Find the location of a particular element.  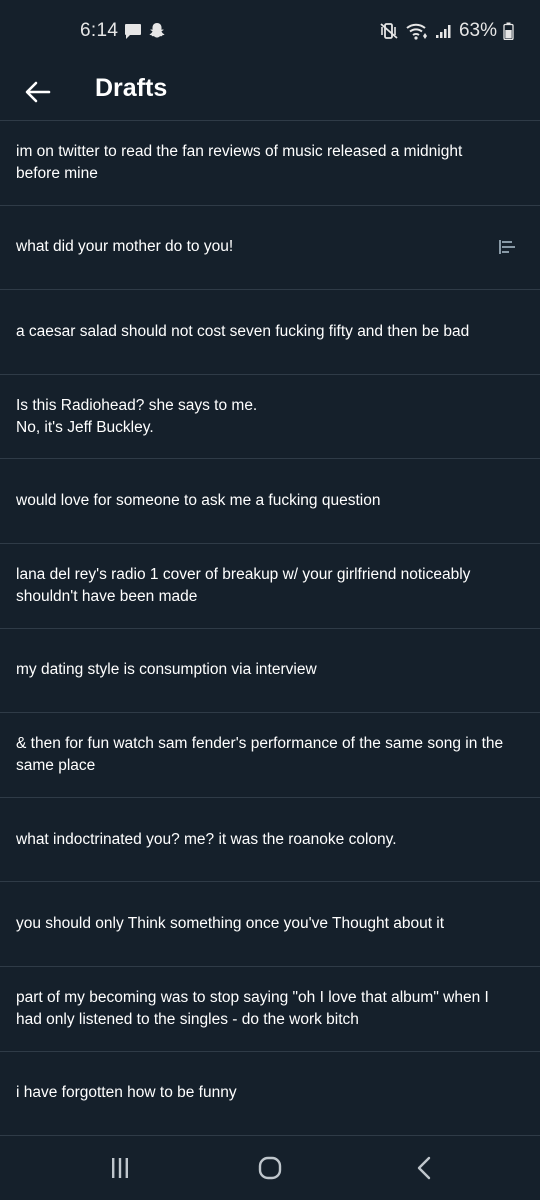

system-back-button is located at coordinates (424, 1168).